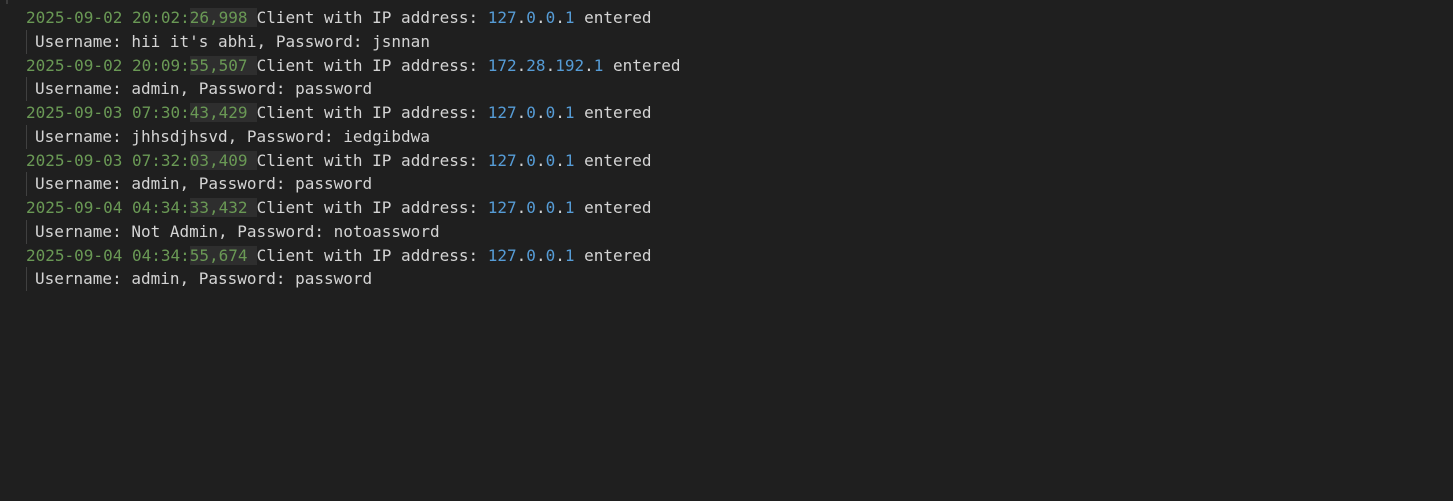  I want to click on ip-address: 172.28.192.1, so click(546, 65).